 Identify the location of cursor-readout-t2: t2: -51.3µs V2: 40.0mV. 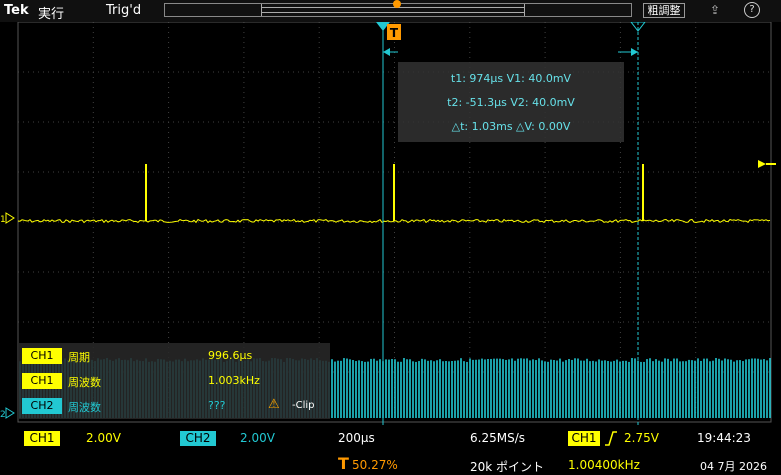
(511, 102).